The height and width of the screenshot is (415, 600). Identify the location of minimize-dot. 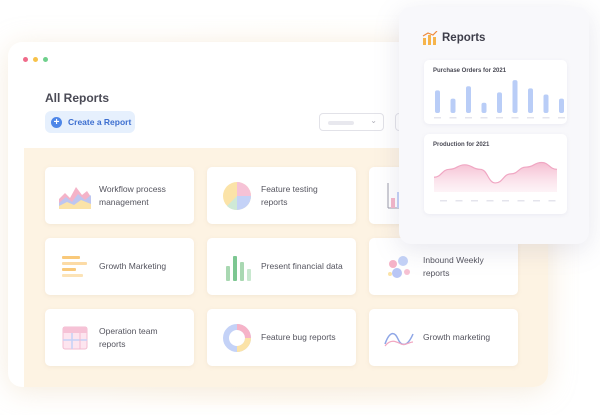
(35, 59).